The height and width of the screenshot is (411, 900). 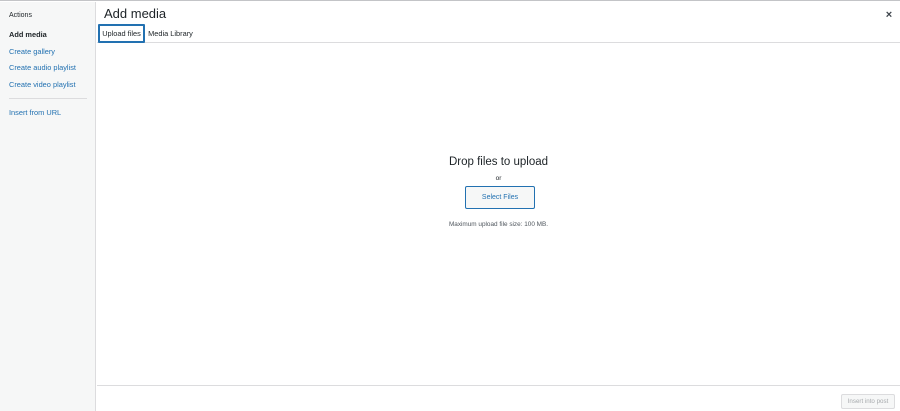 I want to click on sidebar-item-insert-from-url: Insert from URL, so click(x=35, y=112).